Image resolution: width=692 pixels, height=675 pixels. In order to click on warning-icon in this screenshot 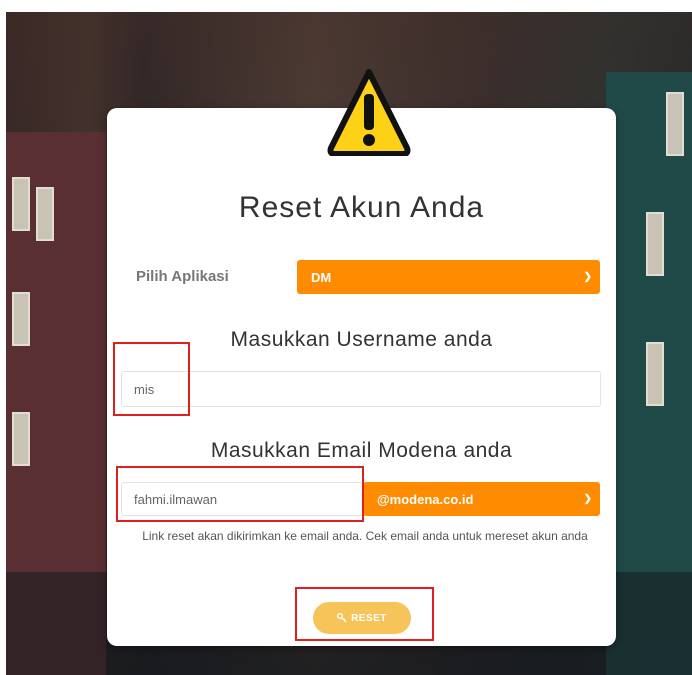, I will do `click(369, 112)`.